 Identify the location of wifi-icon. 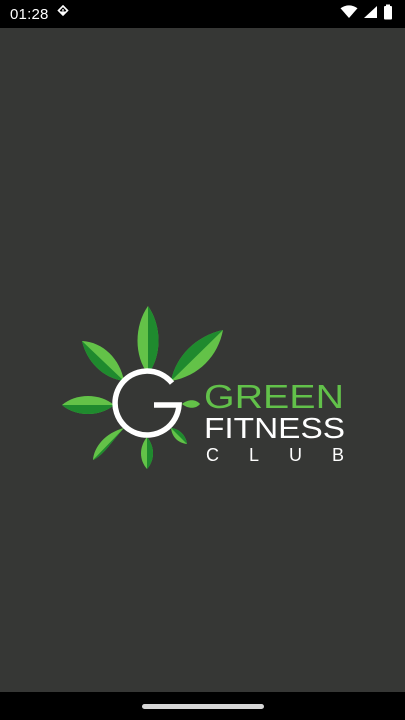
(349, 14).